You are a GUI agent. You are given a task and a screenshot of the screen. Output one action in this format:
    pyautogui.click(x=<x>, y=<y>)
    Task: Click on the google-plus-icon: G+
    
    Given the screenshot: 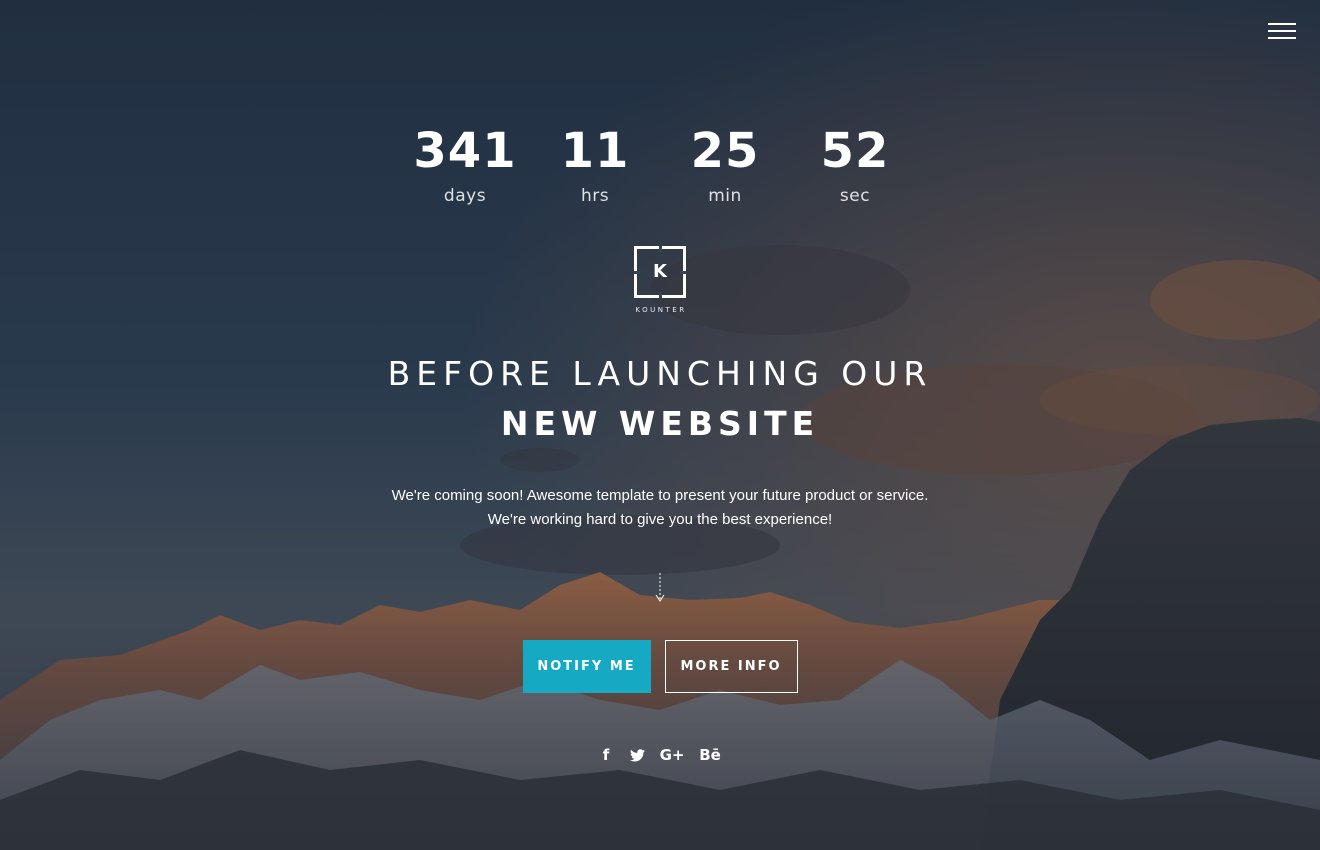 What is the action you would take?
    pyautogui.click(x=672, y=755)
    